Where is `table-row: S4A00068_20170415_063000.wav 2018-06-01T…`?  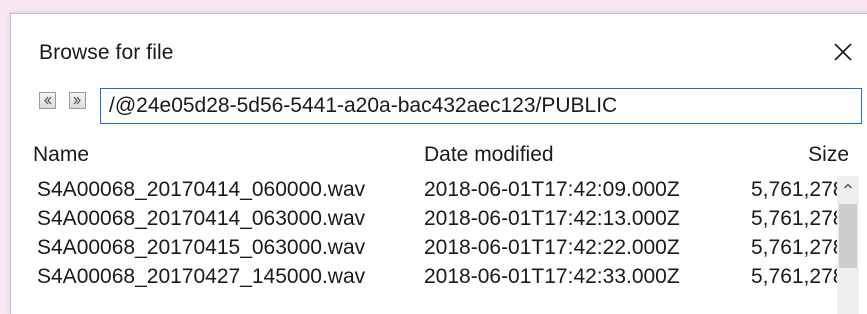 table-row: S4A00068_20170415_063000.wav 2018-06-01T… is located at coordinates (424, 248).